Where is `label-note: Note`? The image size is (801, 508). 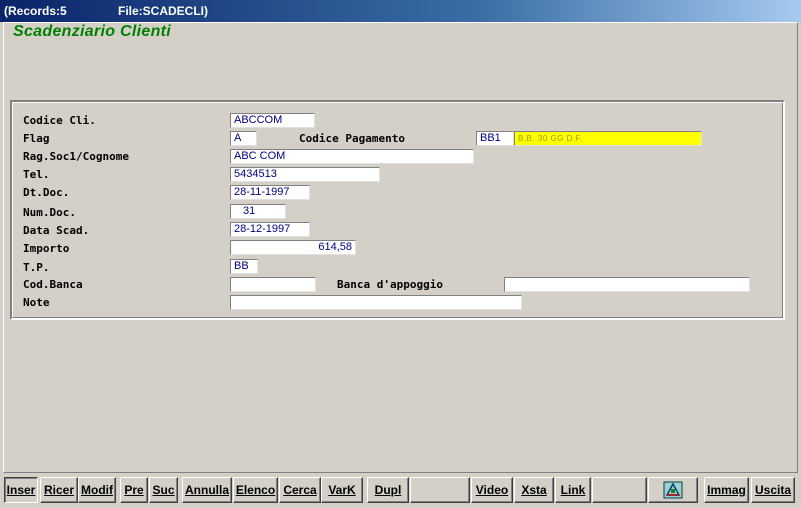
label-note: Note is located at coordinates (36, 302).